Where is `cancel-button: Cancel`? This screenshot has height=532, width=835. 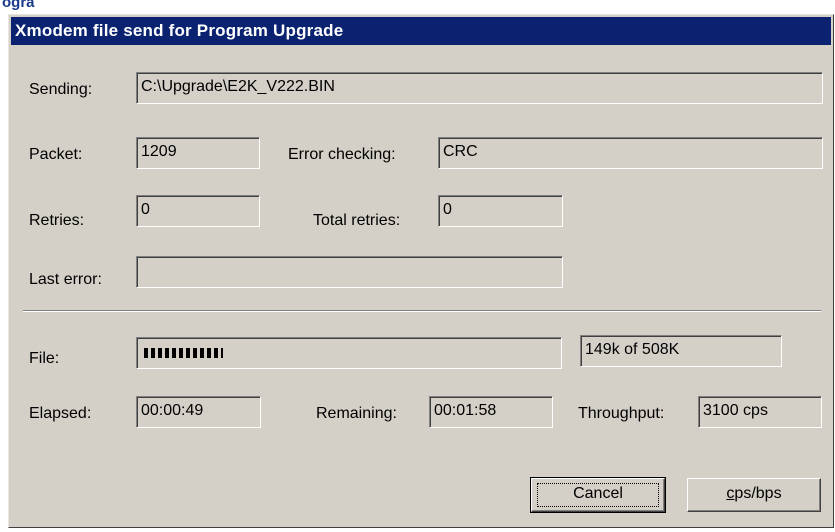 cancel-button: Cancel is located at coordinates (598, 495).